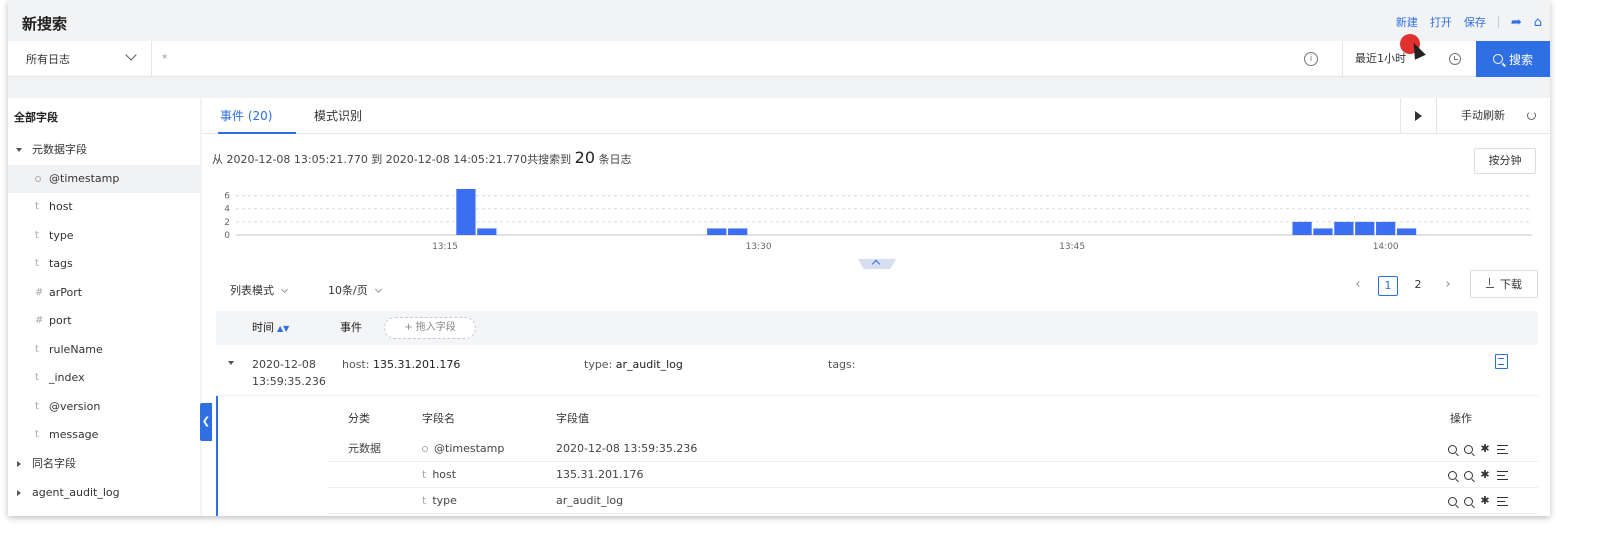 This screenshot has width=1600, height=545. I want to click on page-1: 1, so click(1388, 286).